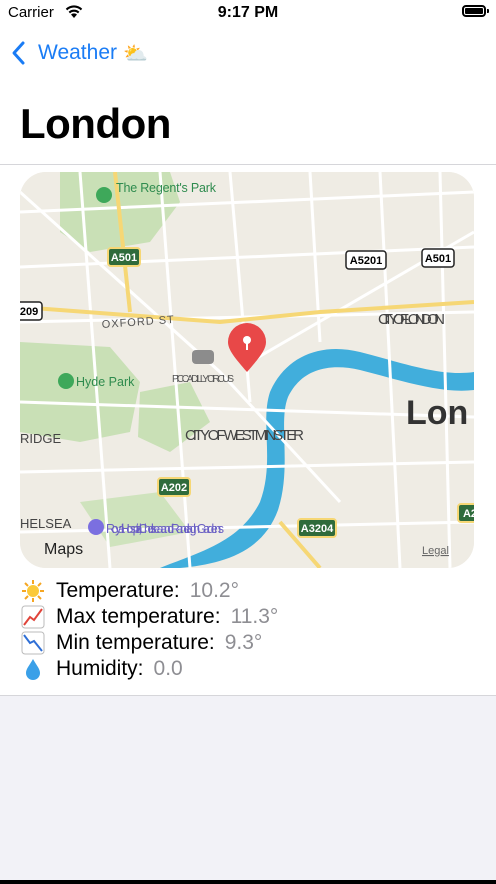 This screenshot has height=884, width=496. Describe the element at coordinates (168, 668) in the screenshot. I see `row-value: 0.0` at that location.